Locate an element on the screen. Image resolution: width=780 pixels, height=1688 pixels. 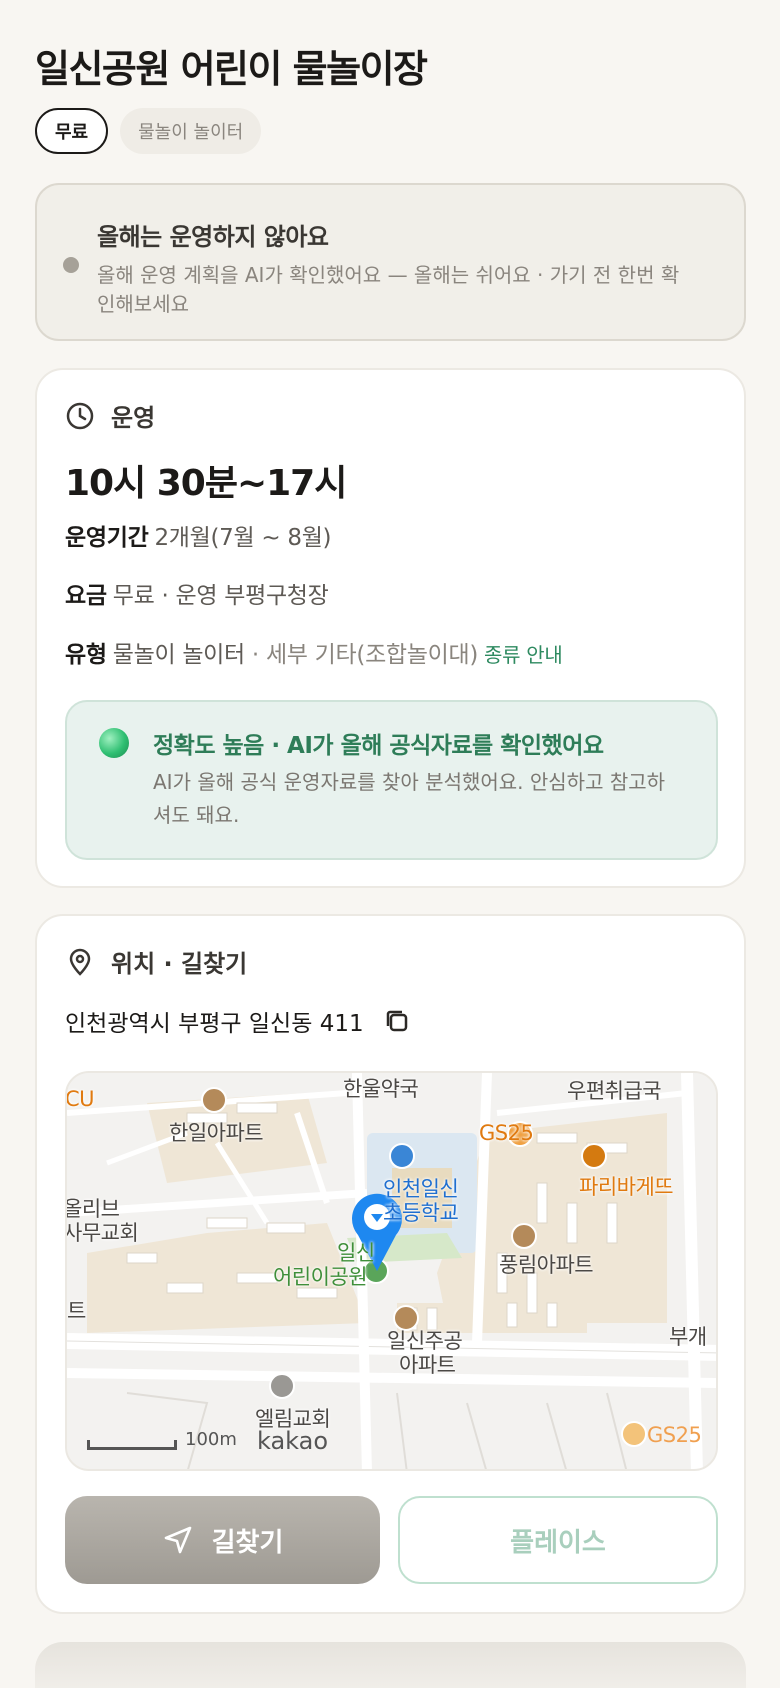
fee-row: 요금 무료 · 운영 부평구청장 is located at coordinates (197, 593).